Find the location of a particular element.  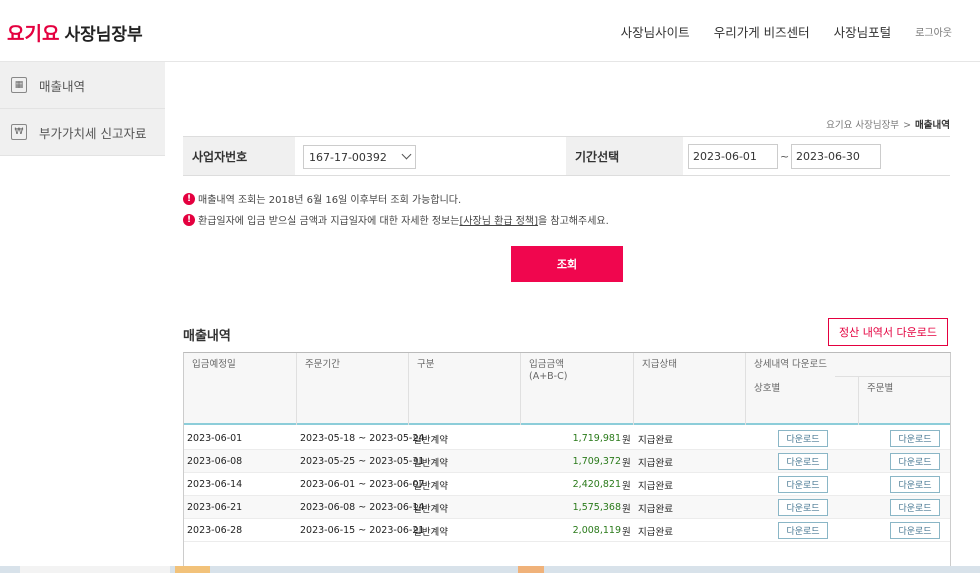

cell-period: 2023-06-15 ~ 2023-06-21 is located at coordinates (362, 530).